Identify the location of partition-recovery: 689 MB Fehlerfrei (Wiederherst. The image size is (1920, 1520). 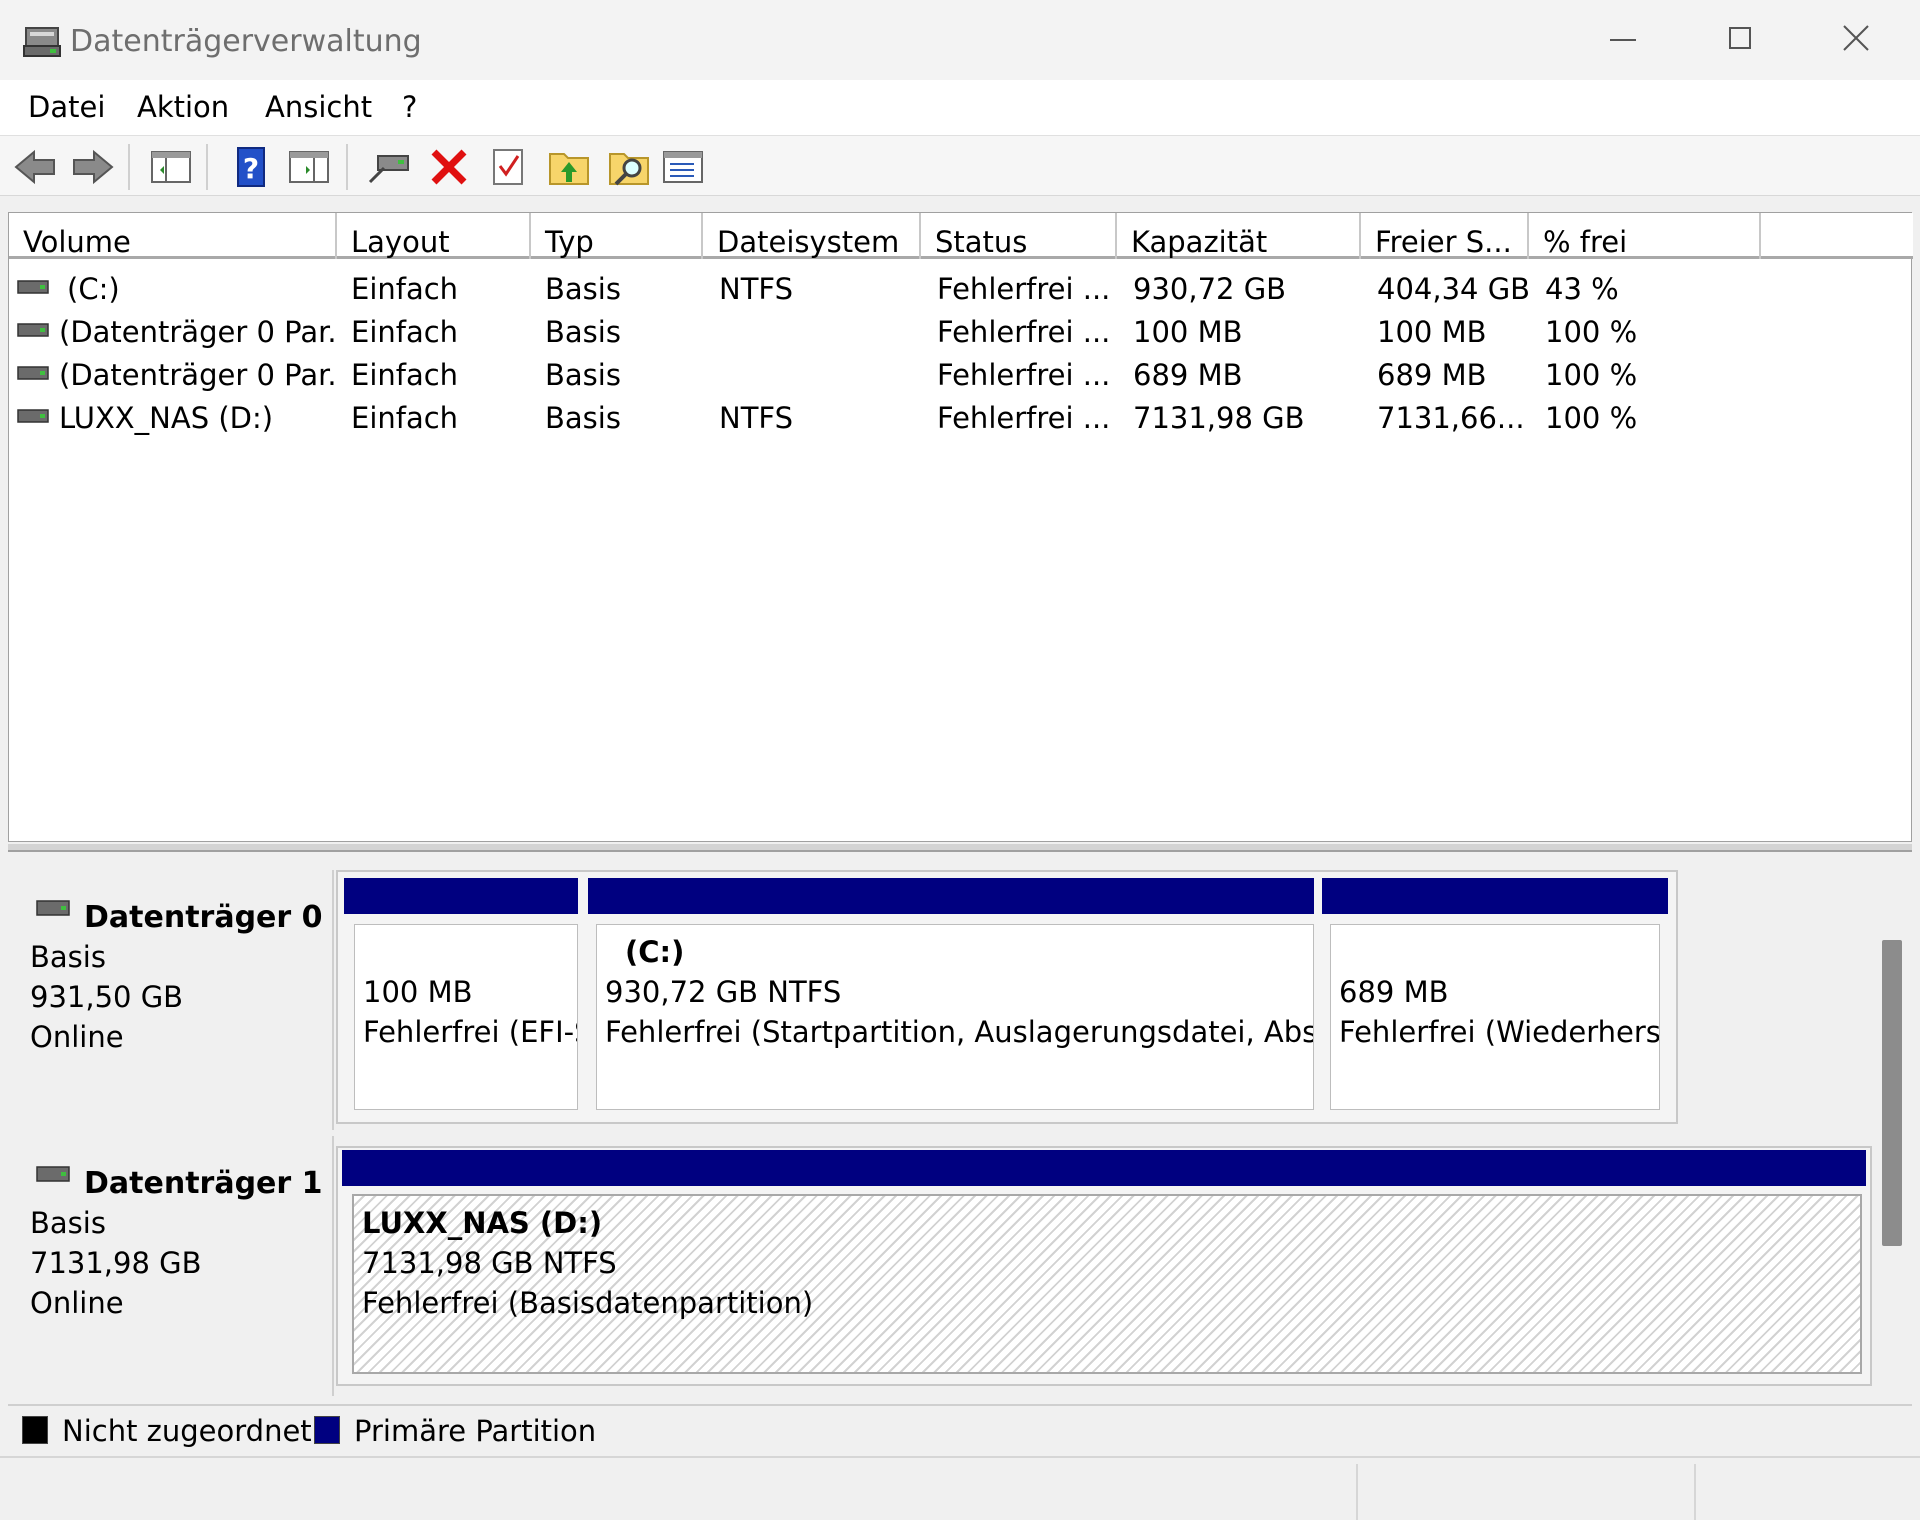
(1495, 1017).